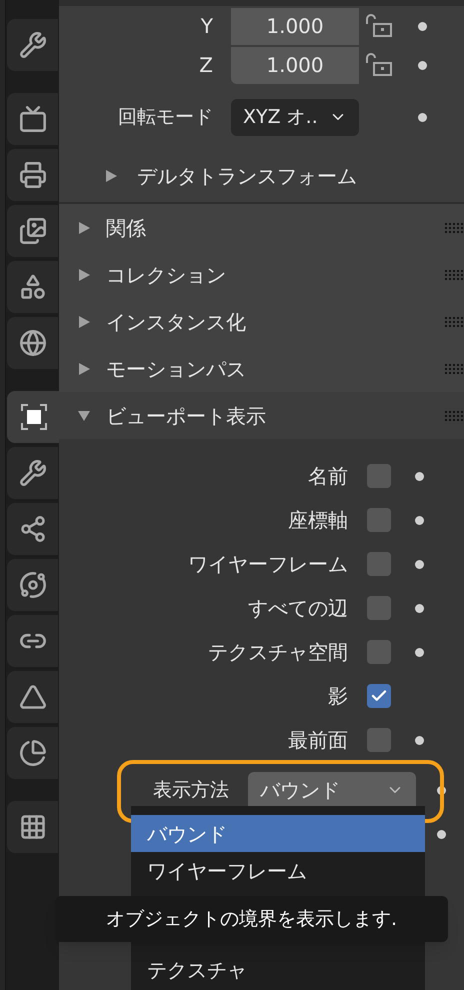 The width and height of the screenshot is (464, 990). I want to click on orbit-icon, so click(32, 585).